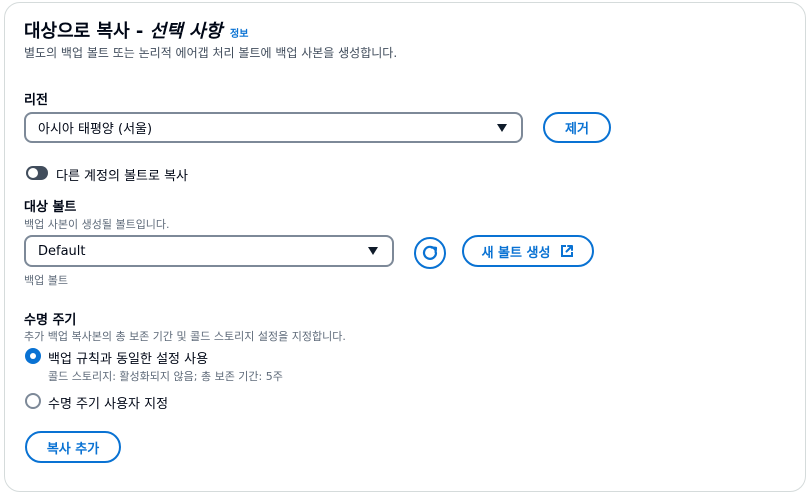 The image size is (811, 492). Describe the element at coordinates (186, 31) in the screenshot. I see `section-title-optional: 선택 사항` at that location.